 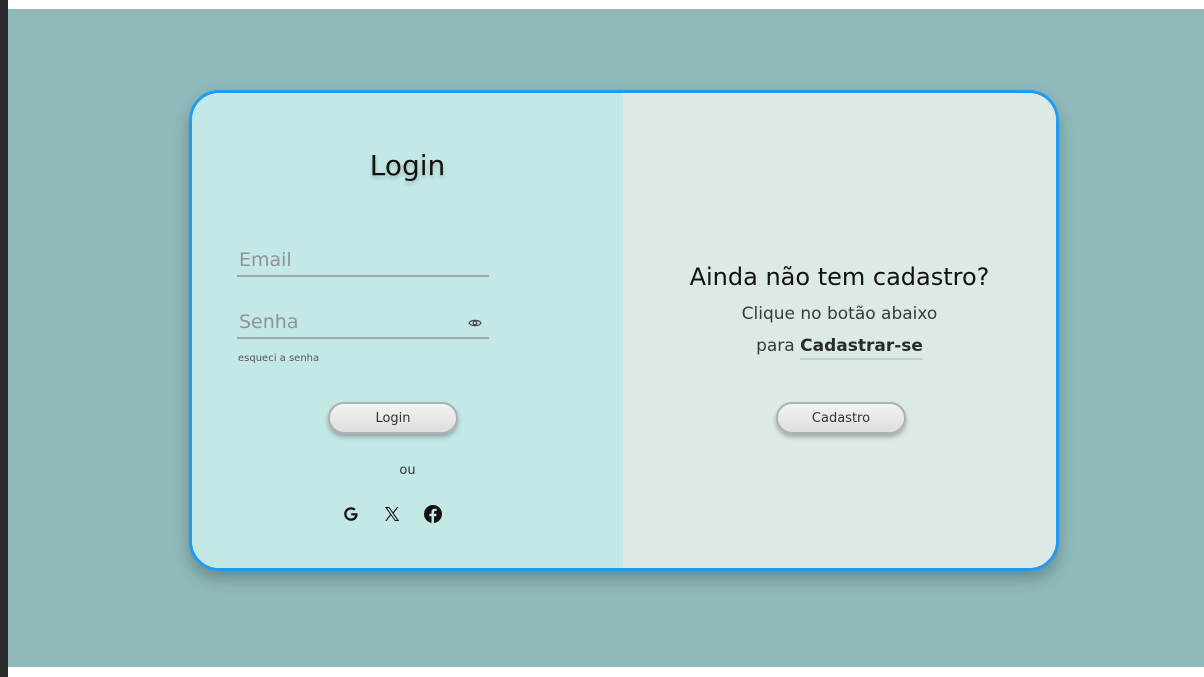 I want to click on login-button: Login, so click(x=393, y=418).